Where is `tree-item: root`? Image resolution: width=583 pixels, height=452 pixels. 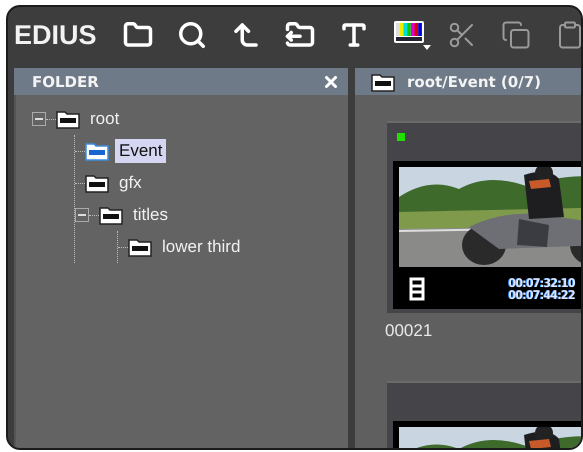
tree-item: root is located at coordinates (105, 119).